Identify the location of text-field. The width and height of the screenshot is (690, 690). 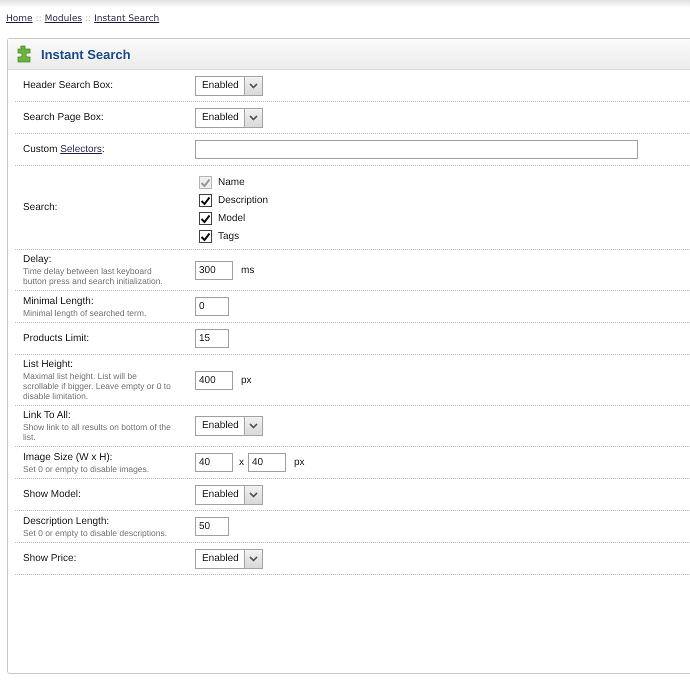
(416, 149).